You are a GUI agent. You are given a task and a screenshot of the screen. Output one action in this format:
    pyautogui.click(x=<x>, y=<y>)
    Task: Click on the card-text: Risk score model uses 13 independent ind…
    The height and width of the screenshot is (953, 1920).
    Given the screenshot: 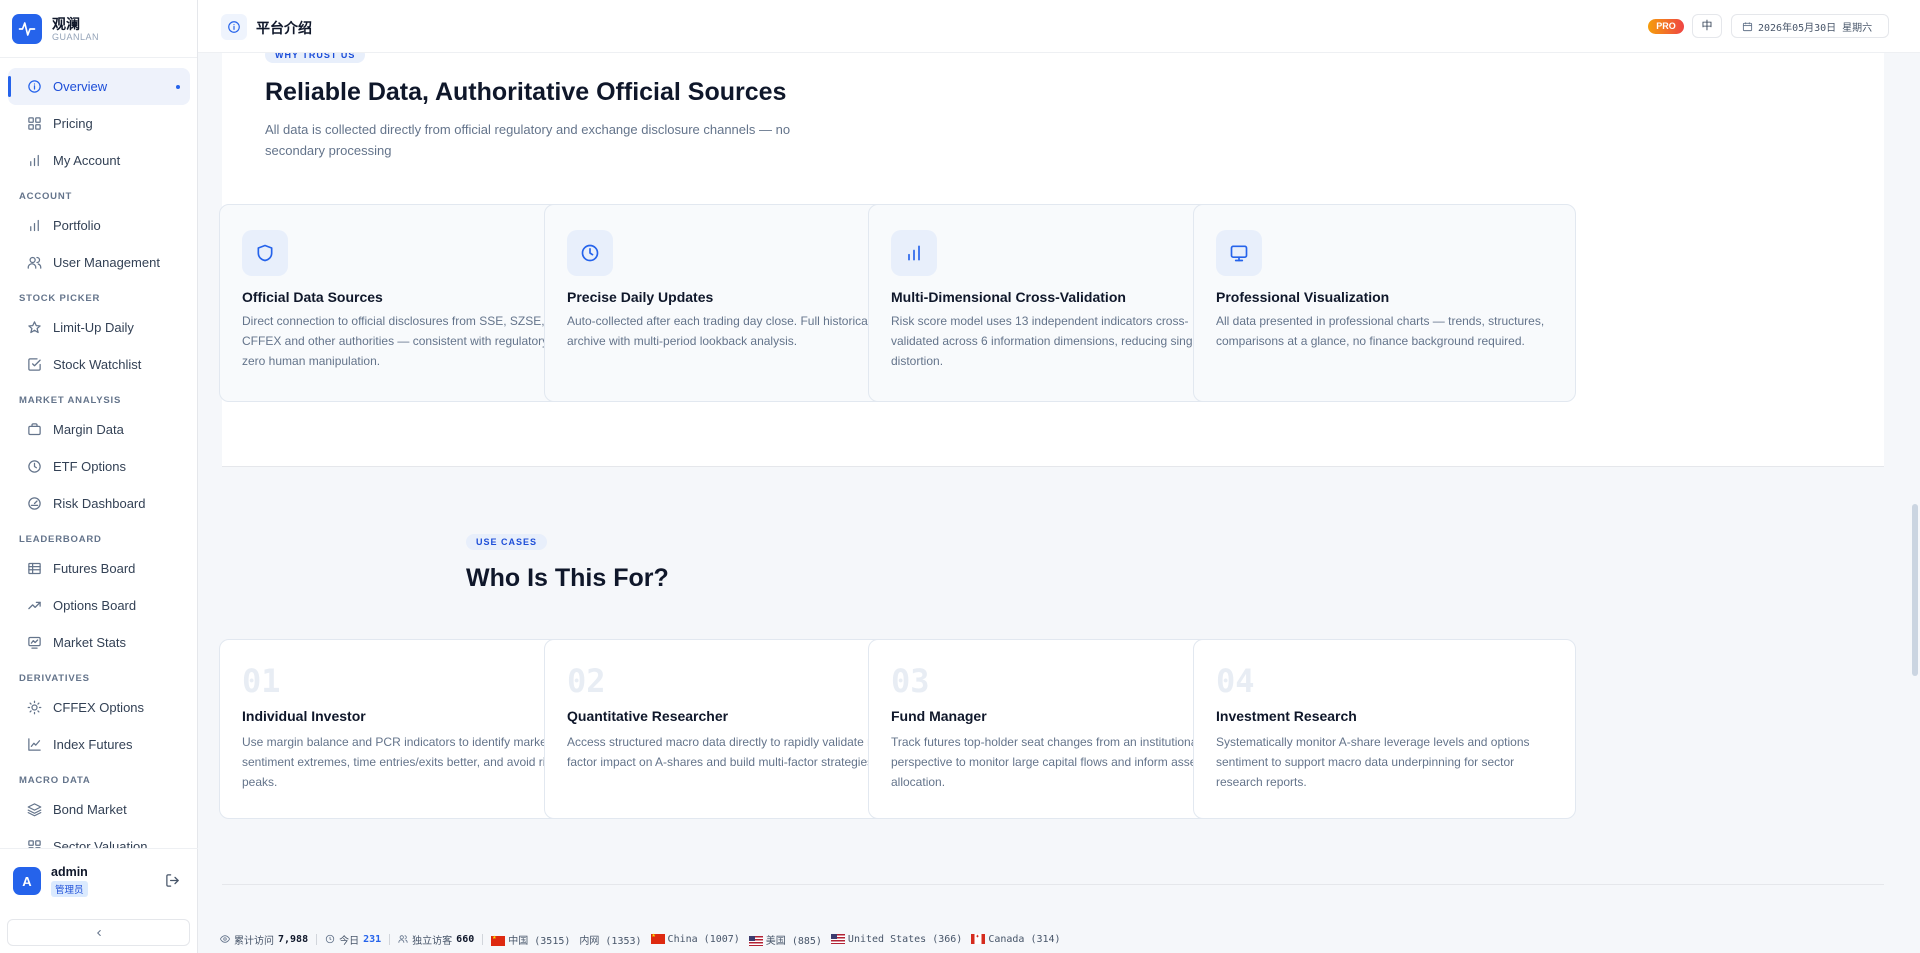 What is the action you would take?
    pyautogui.click(x=1060, y=341)
    